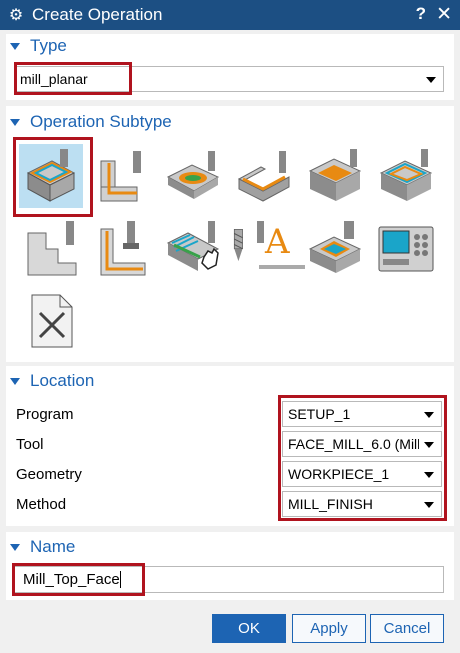  What do you see at coordinates (54, 79) in the screenshot?
I see `type-value: mill_planar` at bounding box center [54, 79].